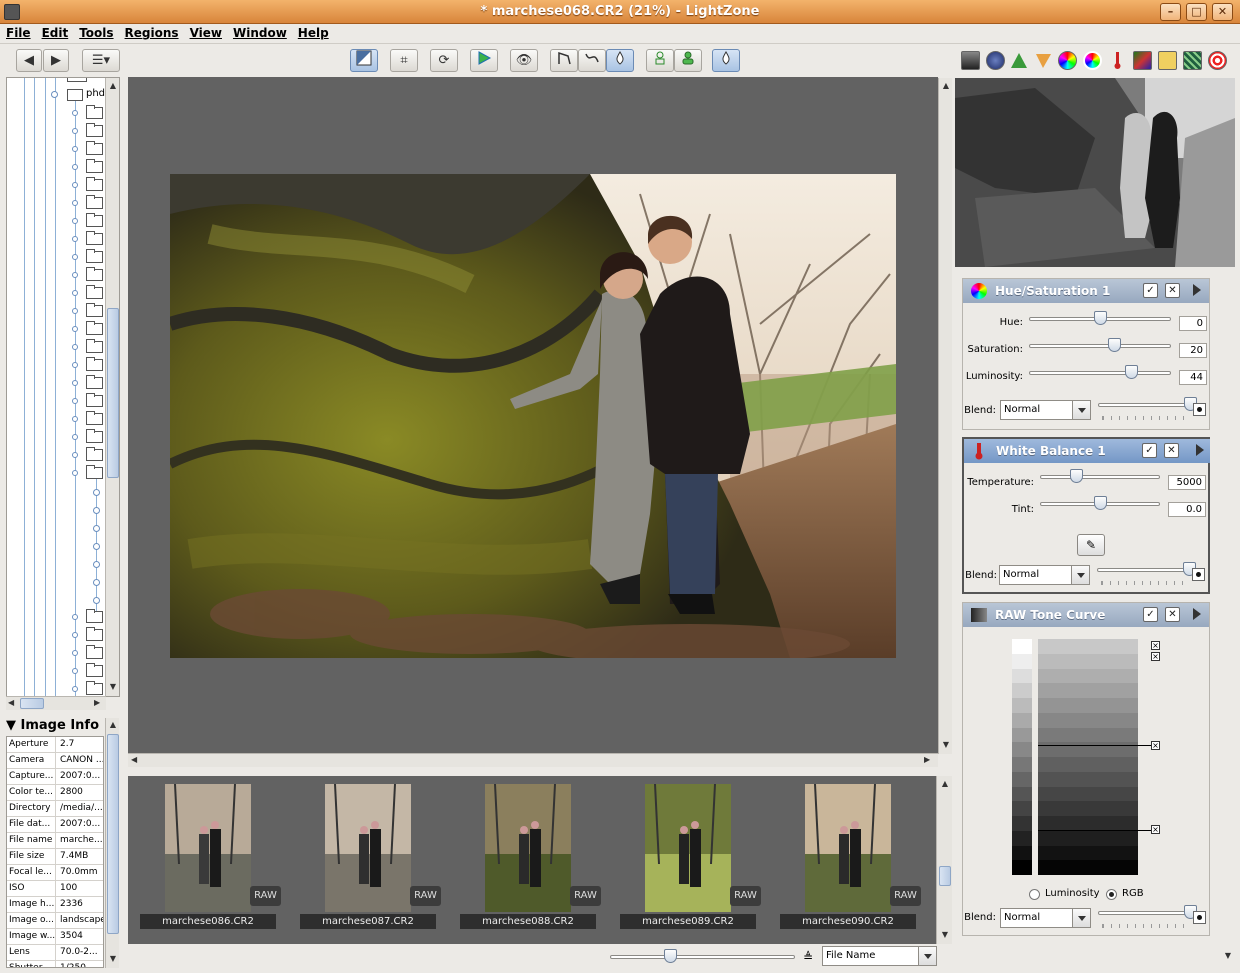  What do you see at coordinates (151, 32) in the screenshot?
I see `menu-regions: Regions` at bounding box center [151, 32].